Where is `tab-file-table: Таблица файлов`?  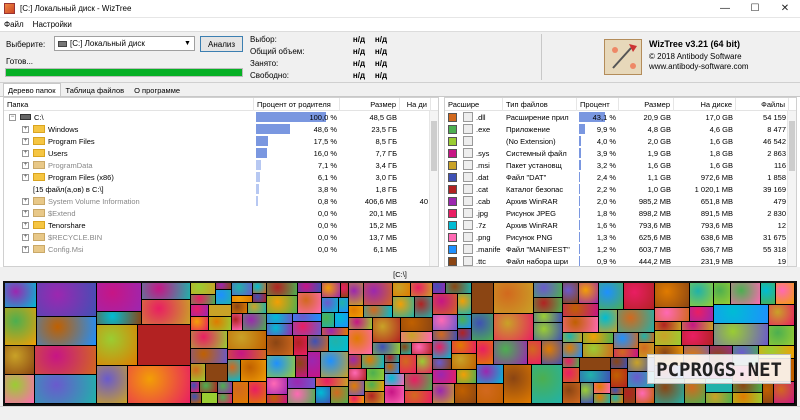
tab-file-table: Таблица файлов is located at coordinates (95, 89).